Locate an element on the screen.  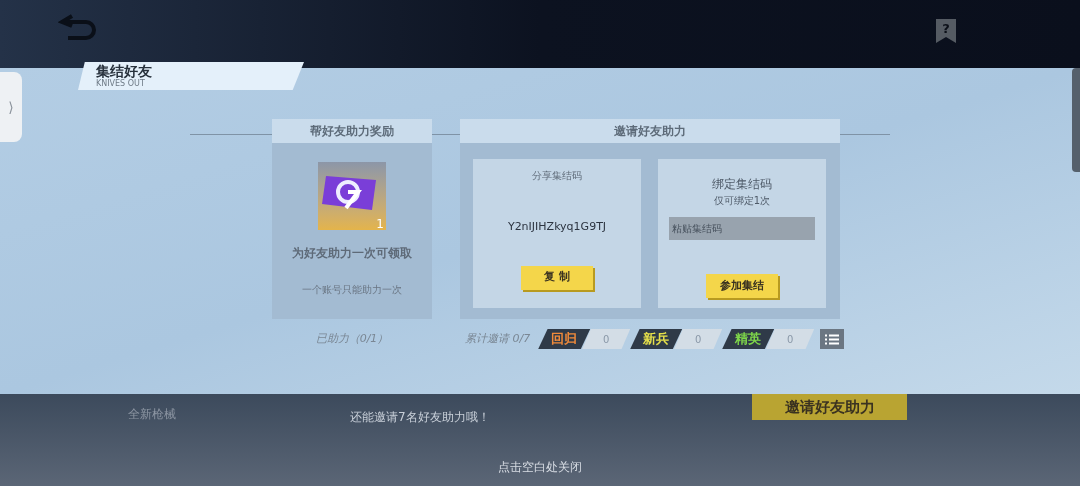
list-icon is located at coordinates (832, 339).